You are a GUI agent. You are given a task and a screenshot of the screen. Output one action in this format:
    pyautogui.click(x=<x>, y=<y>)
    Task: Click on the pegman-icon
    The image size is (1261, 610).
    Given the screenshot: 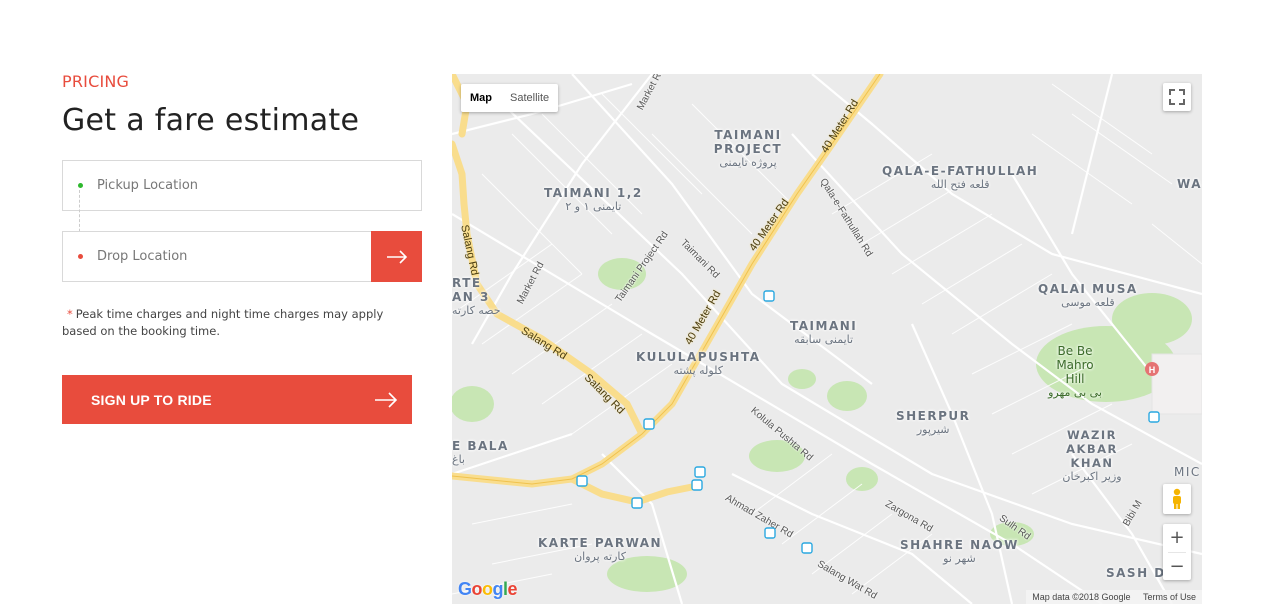 What is the action you would take?
    pyautogui.click(x=1177, y=498)
    